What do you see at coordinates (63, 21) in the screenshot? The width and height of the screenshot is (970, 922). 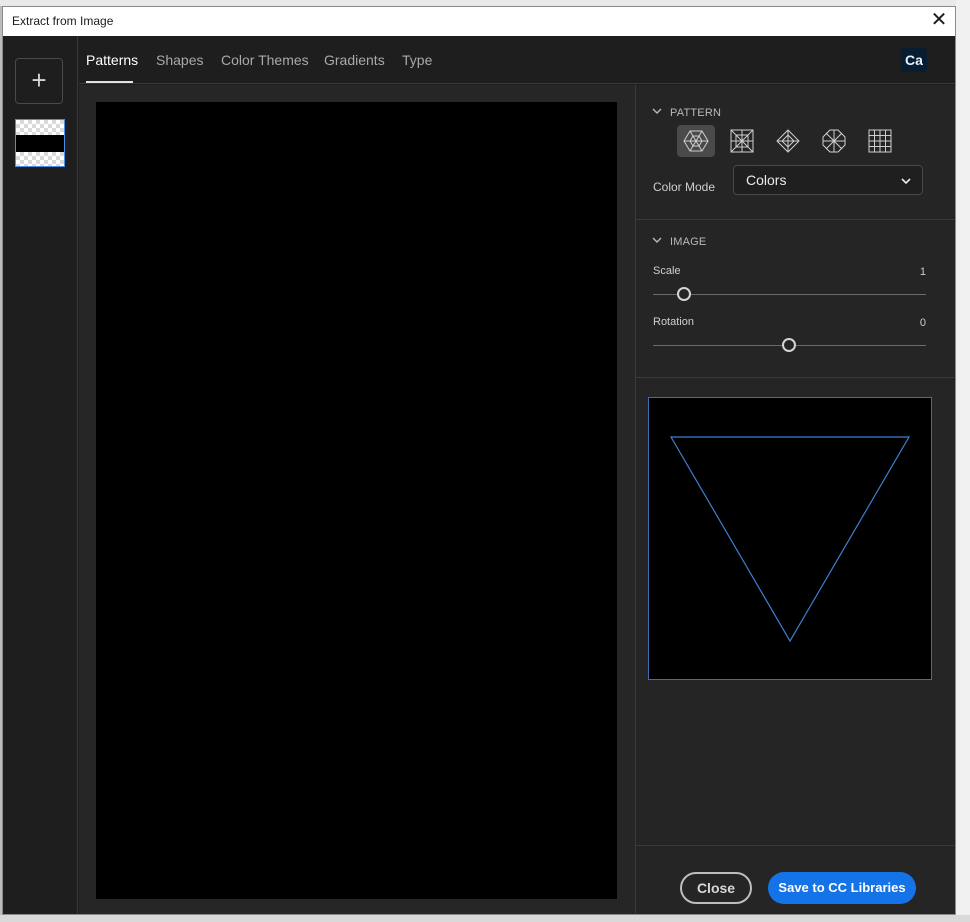 I see `window-title: Extract from Image` at bounding box center [63, 21].